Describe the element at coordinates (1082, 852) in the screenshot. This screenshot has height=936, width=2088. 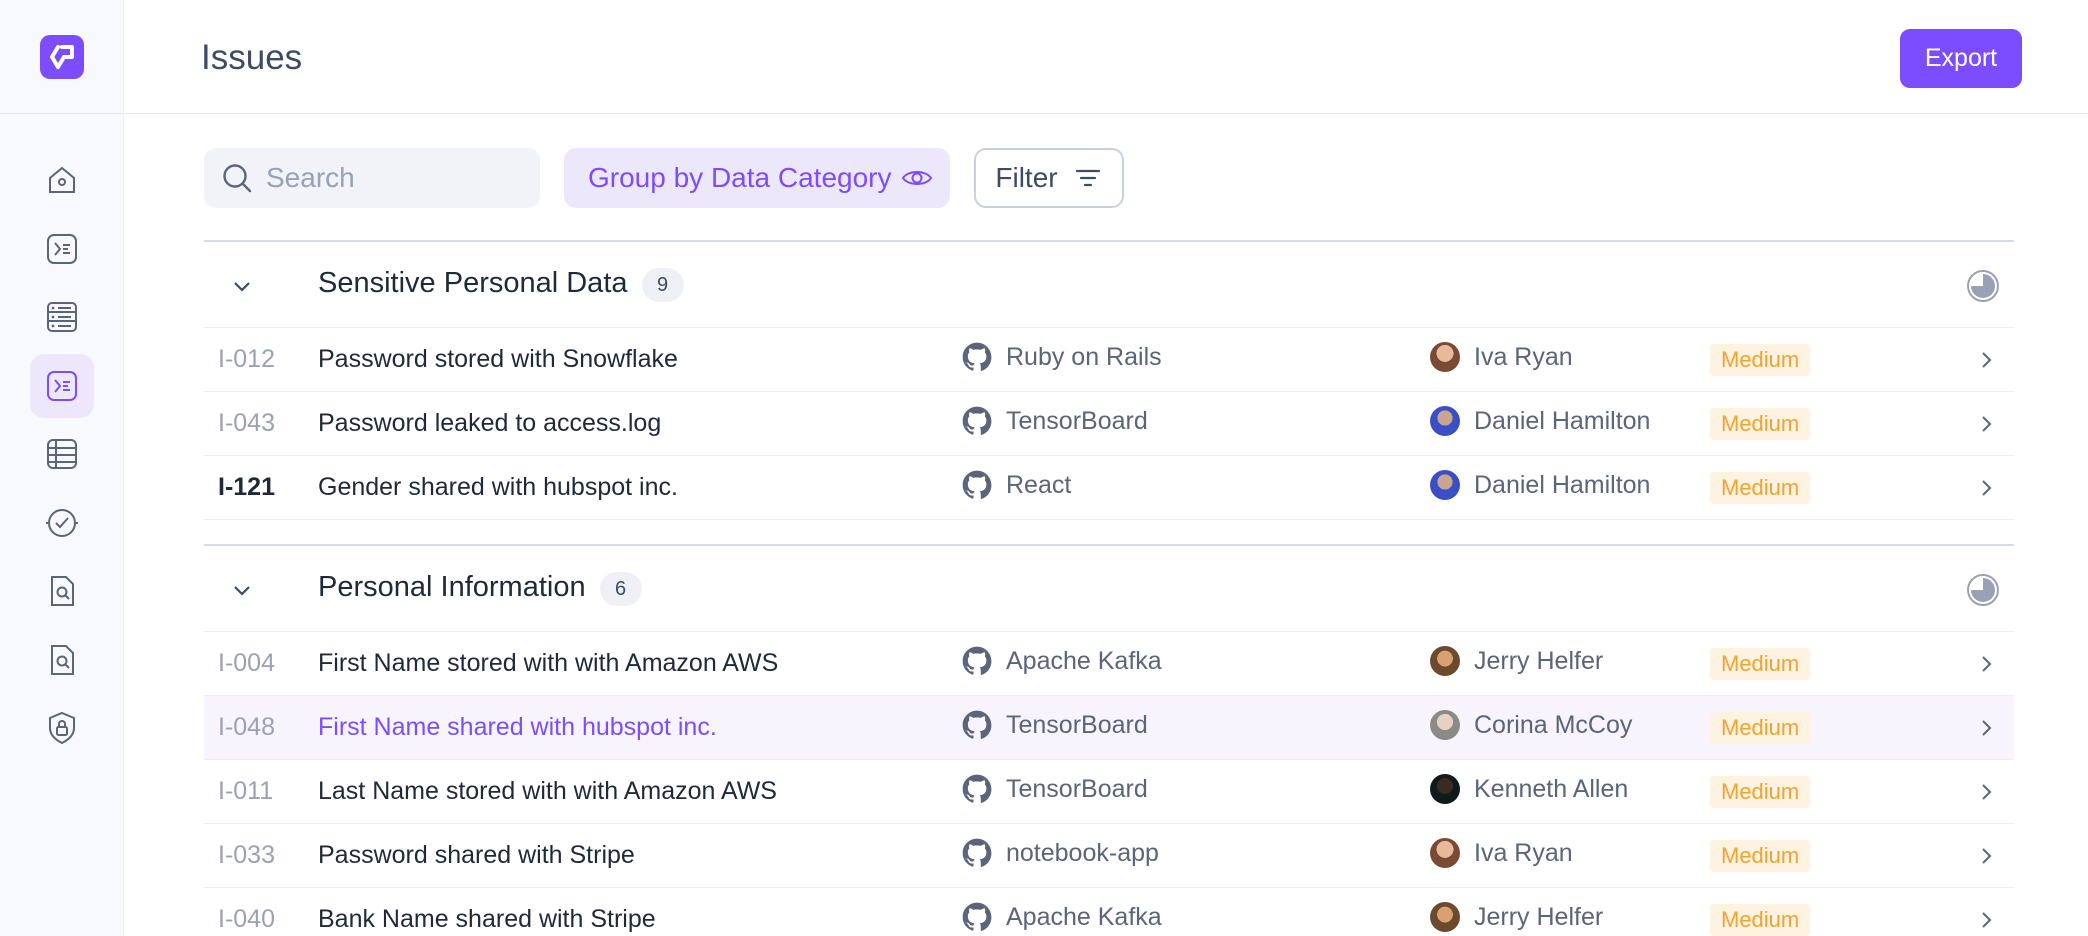
I see `repo-name: notebook-app` at that location.